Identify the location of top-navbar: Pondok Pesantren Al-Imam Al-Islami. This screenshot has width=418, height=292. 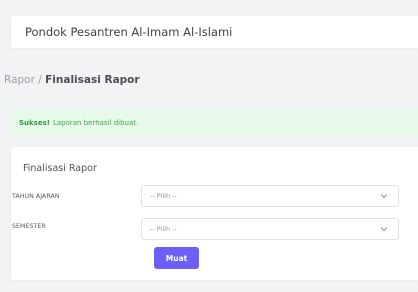
(214, 32).